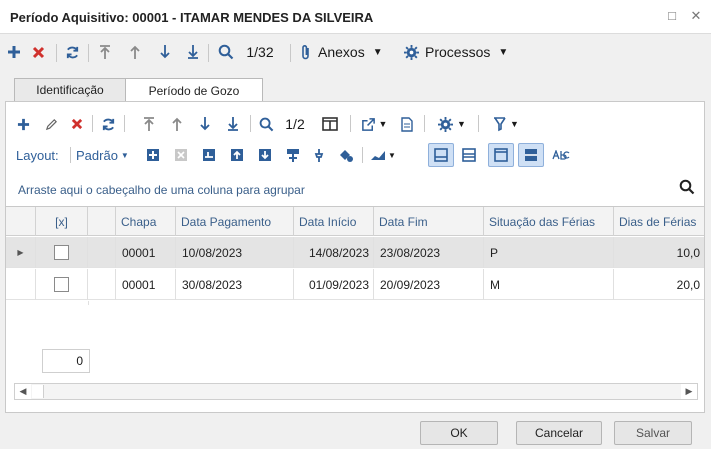  I want to click on scroll-left-icon: ◀, so click(23, 391).